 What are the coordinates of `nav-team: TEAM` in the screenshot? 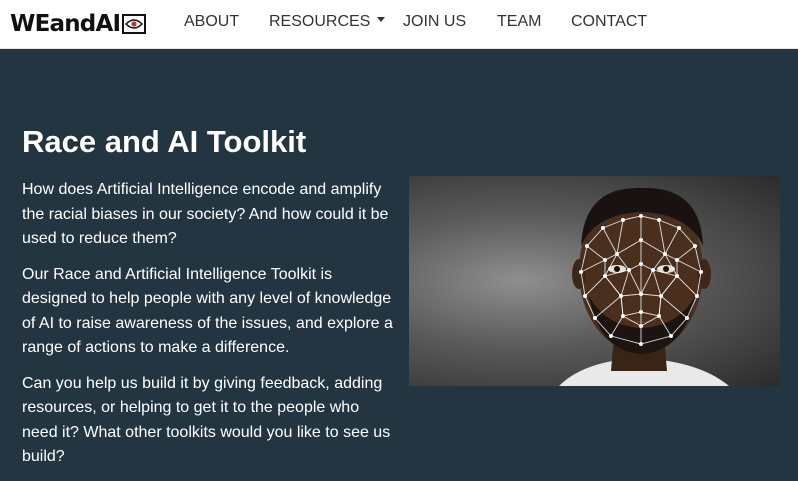 It's located at (519, 22).